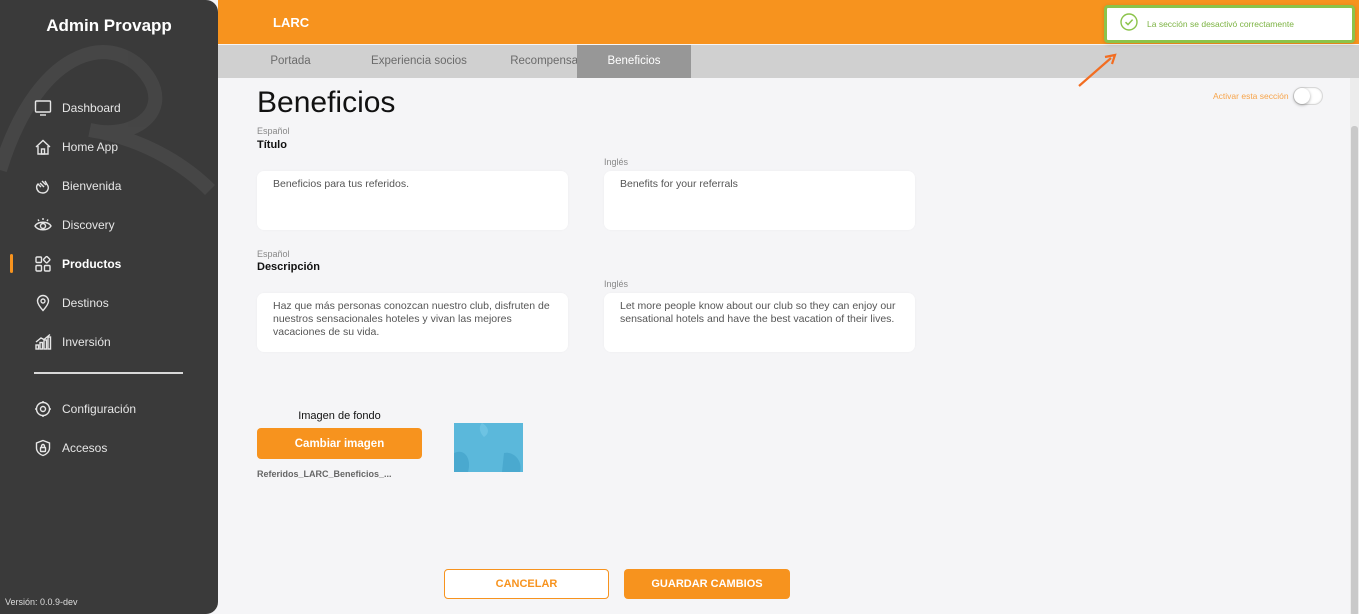  What do you see at coordinates (43, 342) in the screenshot?
I see `bar-chart-icon` at bounding box center [43, 342].